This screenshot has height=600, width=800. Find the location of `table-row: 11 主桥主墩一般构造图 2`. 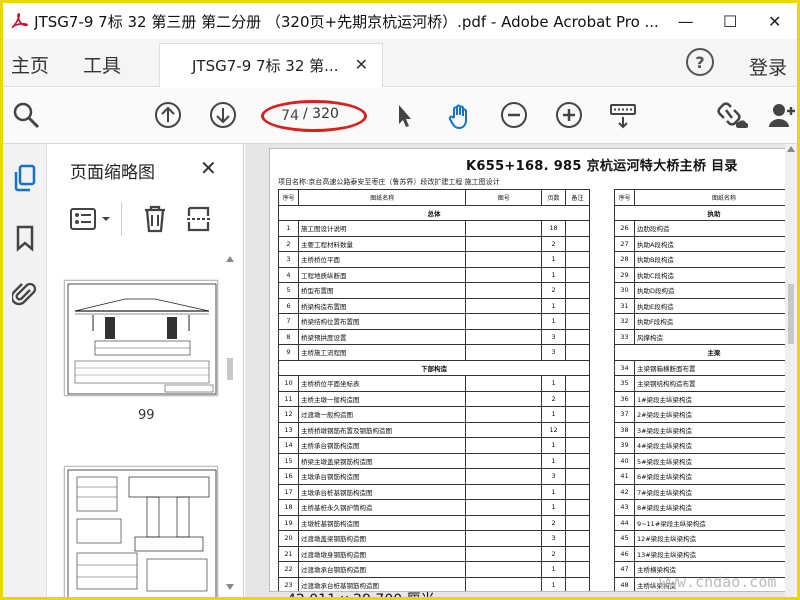

table-row: 11 主桥主墩一般构造图 2 is located at coordinates (434, 398).